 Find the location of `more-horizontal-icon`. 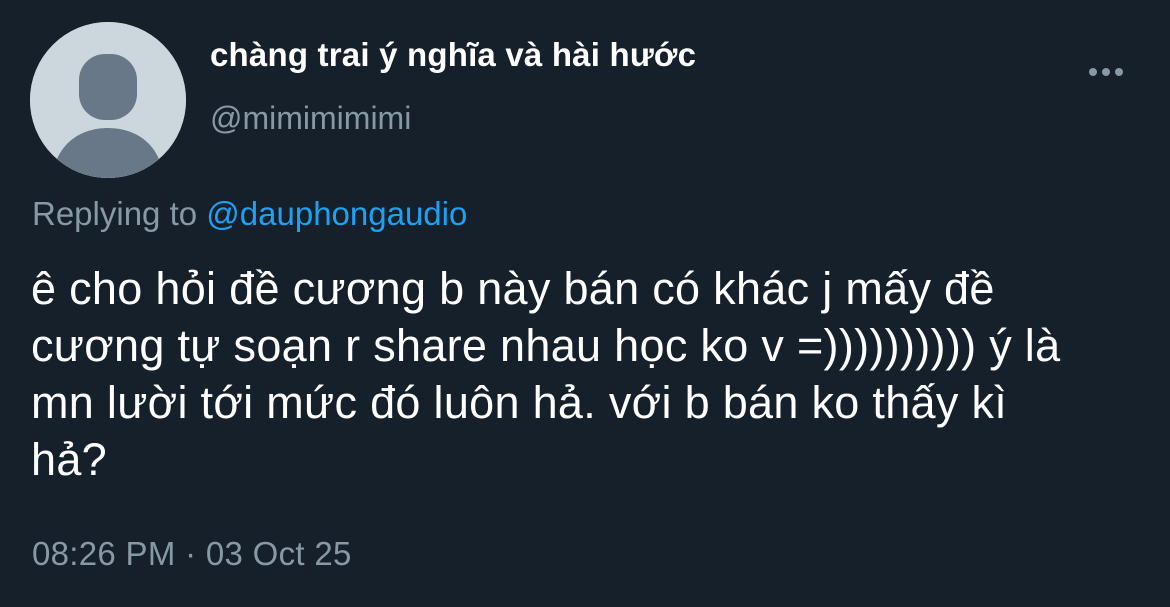

more-horizontal-icon is located at coordinates (1106, 72).